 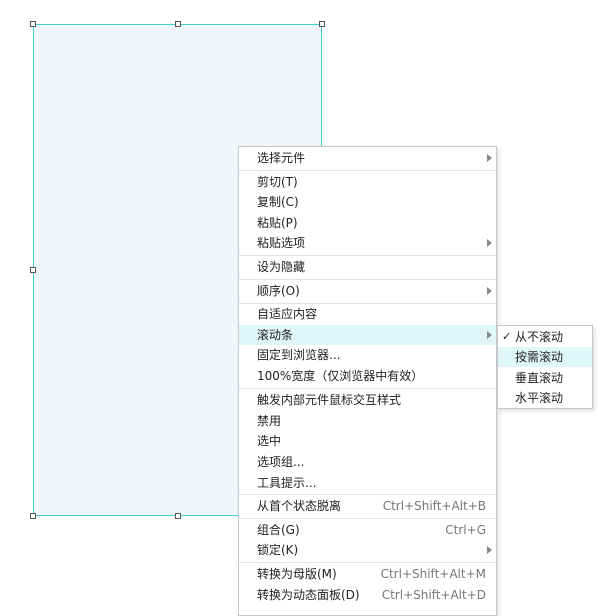 What do you see at coordinates (281, 158) in the screenshot?
I see `menu-item-label: 选择元件` at bounding box center [281, 158].